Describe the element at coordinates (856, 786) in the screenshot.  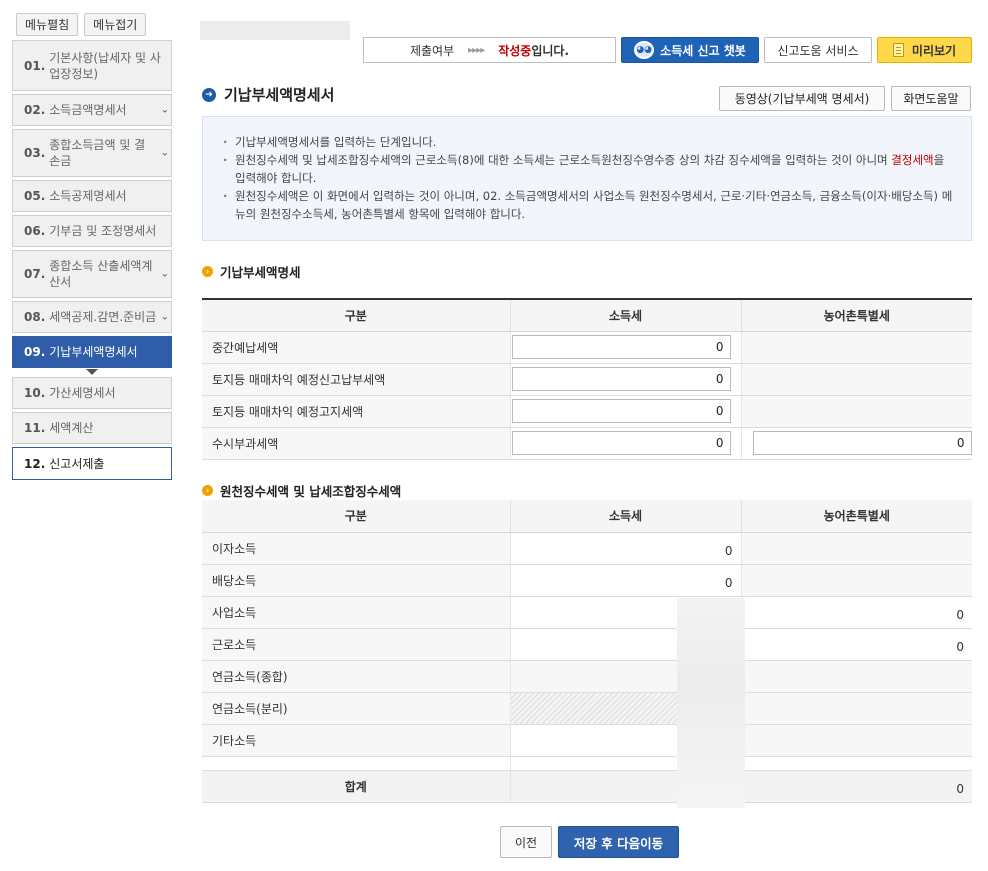
I see `total-rural-tax: 0` at that location.